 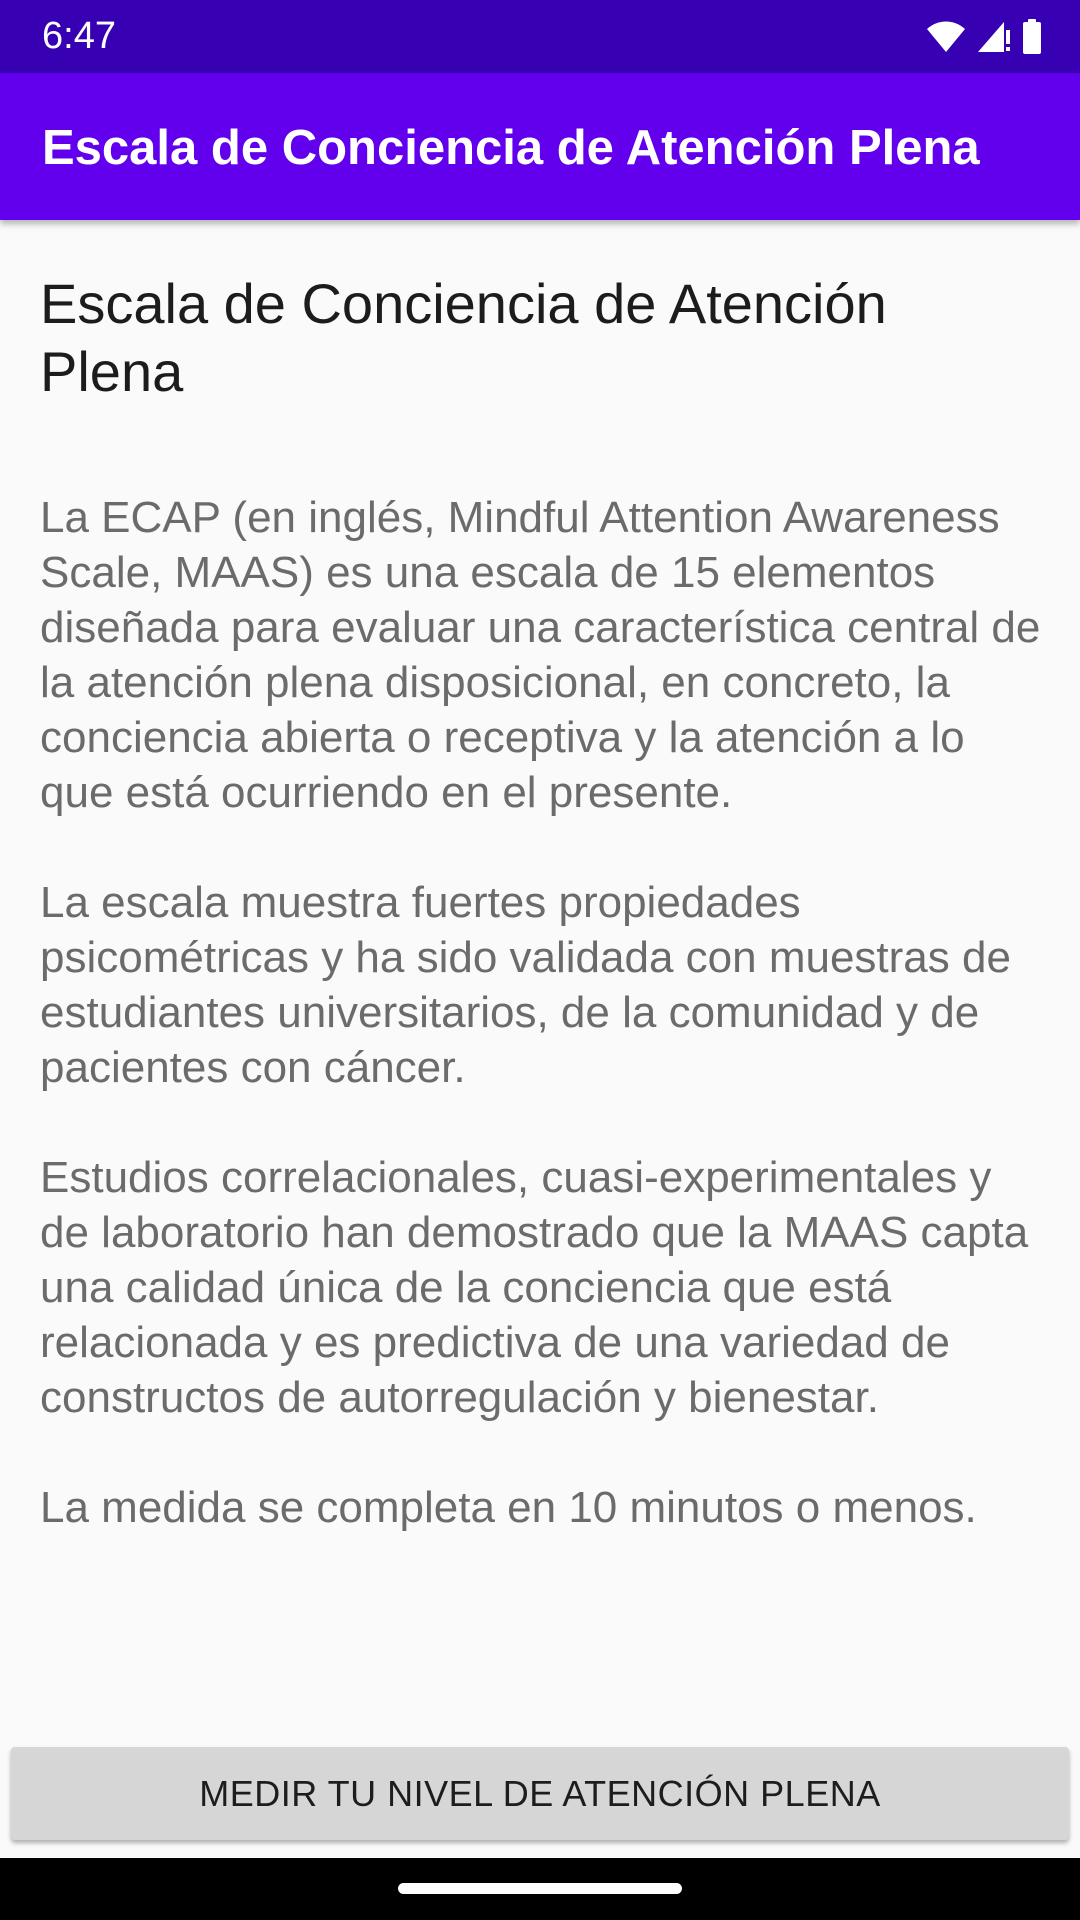 What do you see at coordinates (79, 36) in the screenshot?
I see `status-time: 6:47` at bounding box center [79, 36].